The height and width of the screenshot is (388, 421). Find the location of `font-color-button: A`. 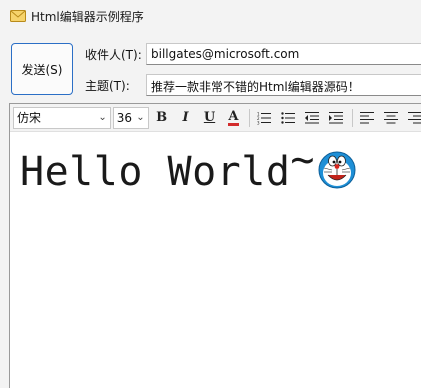

font-color-button: A is located at coordinates (233, 118).